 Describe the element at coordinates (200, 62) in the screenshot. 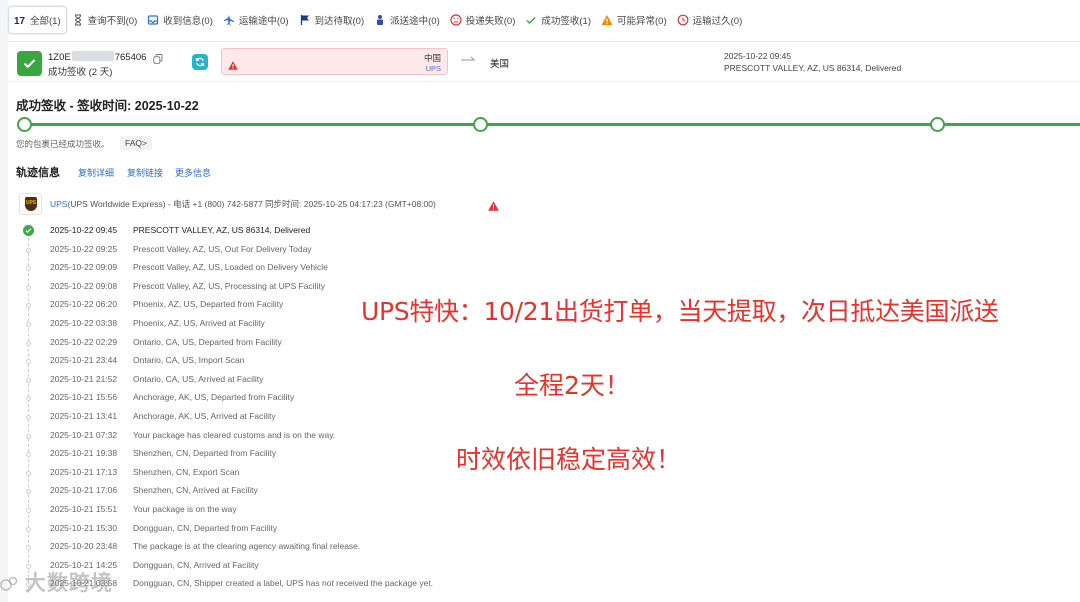

I see `refresh-button` at that location.